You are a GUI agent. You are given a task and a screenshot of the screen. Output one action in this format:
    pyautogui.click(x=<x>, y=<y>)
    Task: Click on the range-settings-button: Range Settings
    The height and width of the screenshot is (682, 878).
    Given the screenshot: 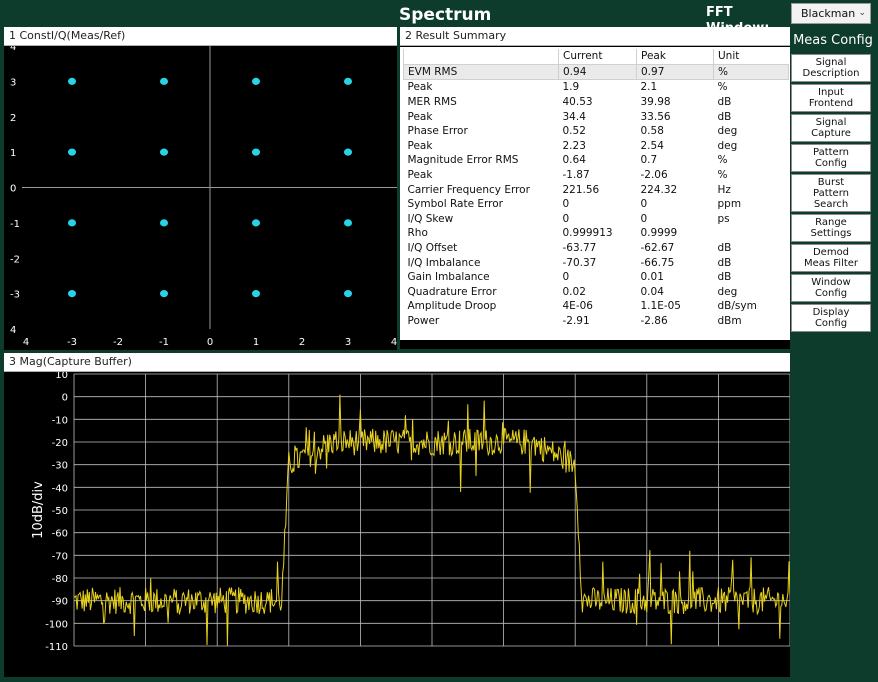 What is the action you would take?
    pyautogui.click(x=831, y=228)
    